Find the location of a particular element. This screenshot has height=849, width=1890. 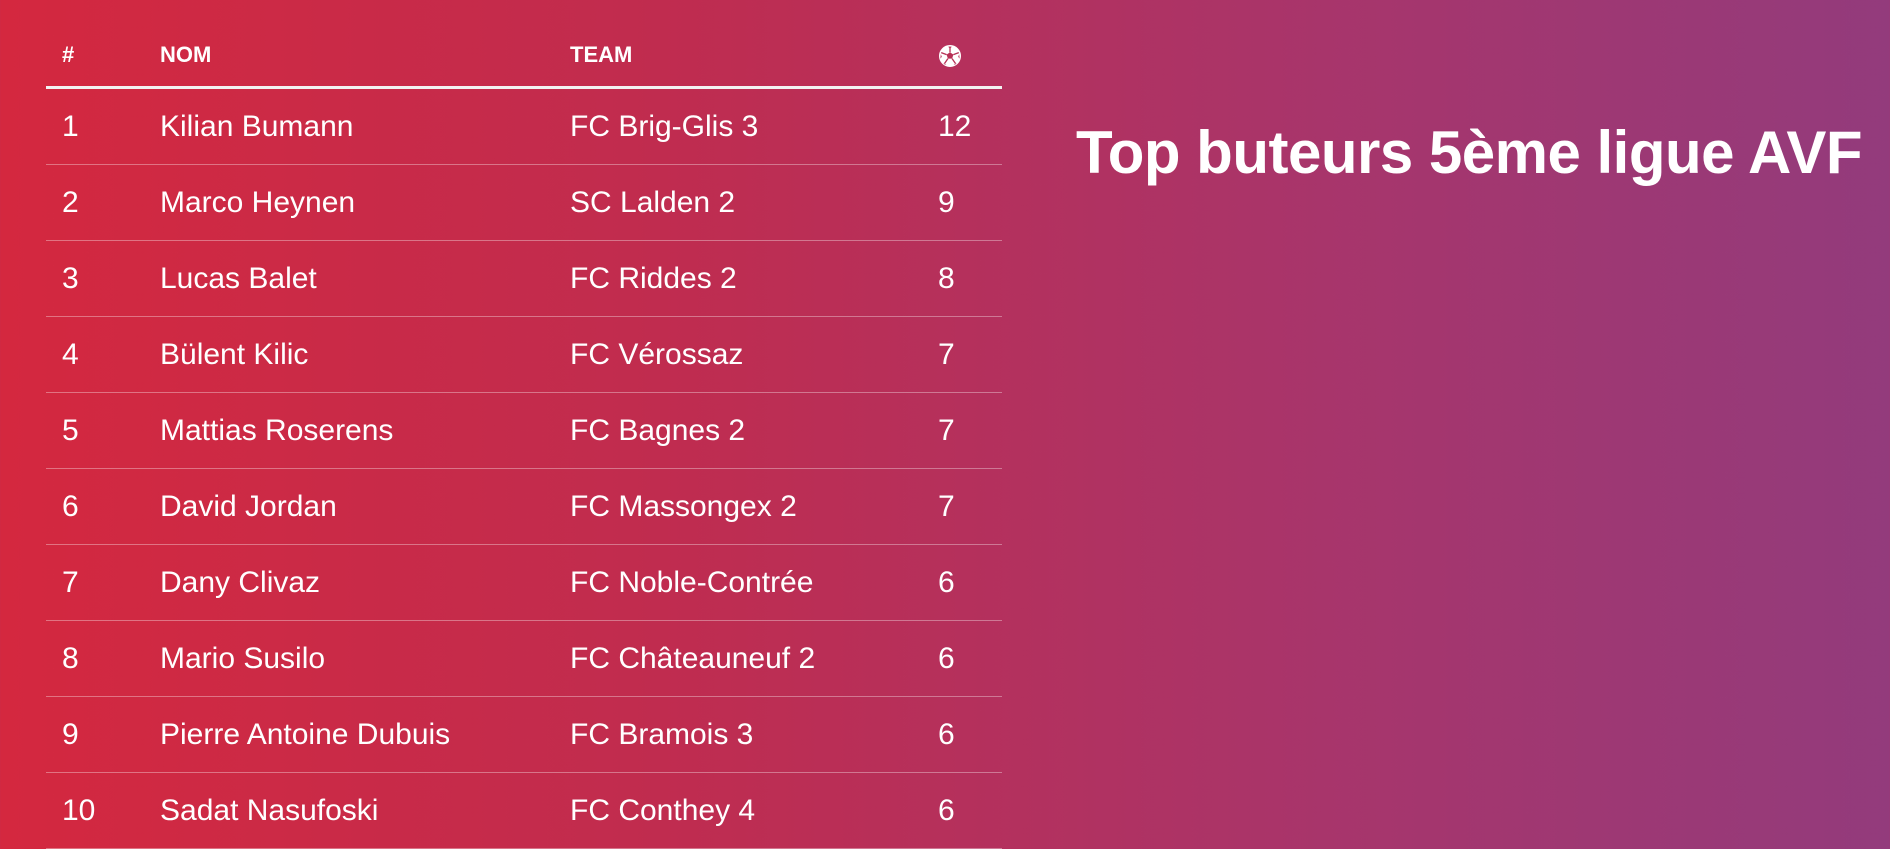

header-row: # NOM TEAM is located at coordinates (524, 56).